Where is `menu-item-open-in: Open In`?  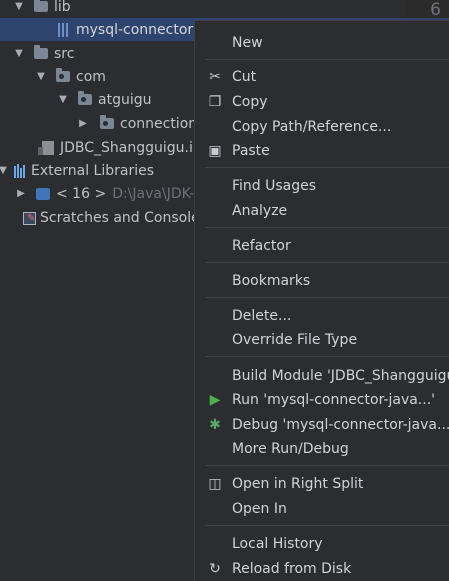 menu-item-open-in: Open In is located at coordinates (322, 509).